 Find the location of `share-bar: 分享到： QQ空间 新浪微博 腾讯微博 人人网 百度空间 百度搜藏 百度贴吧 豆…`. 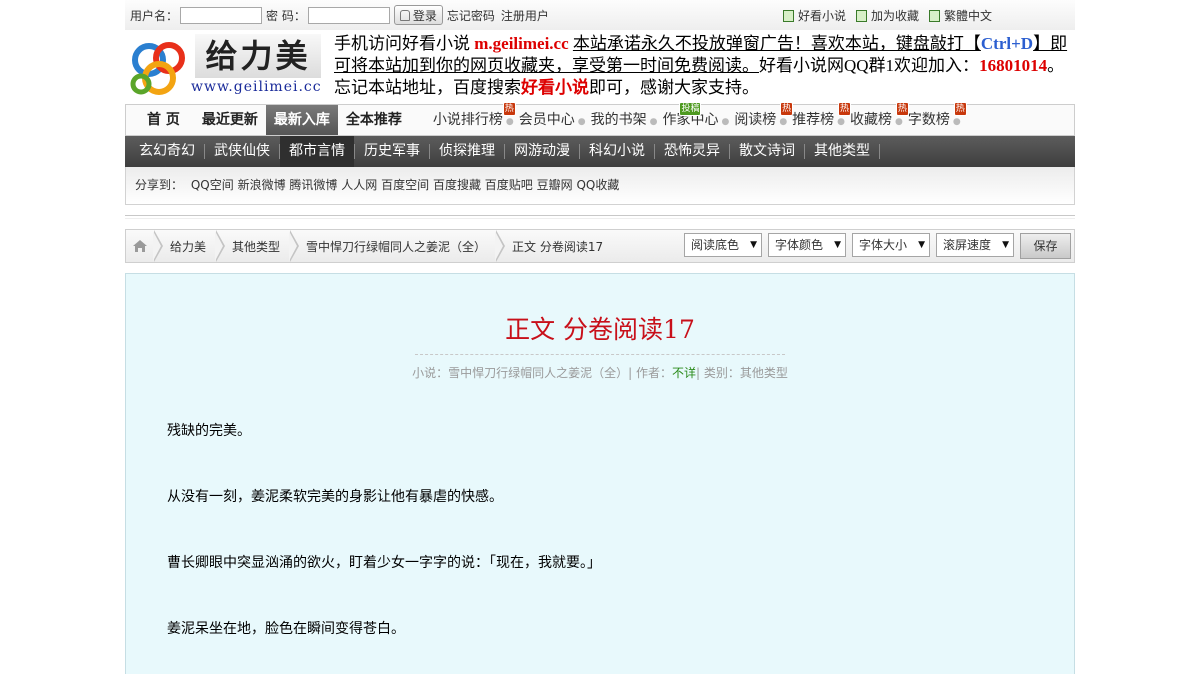

share-bar: 分享到： QQ空间 新浪微博 腾讯微博 人人网 百度空间 百度搜藏 百度贴吧 豆… is located at coordinates (600, 186).